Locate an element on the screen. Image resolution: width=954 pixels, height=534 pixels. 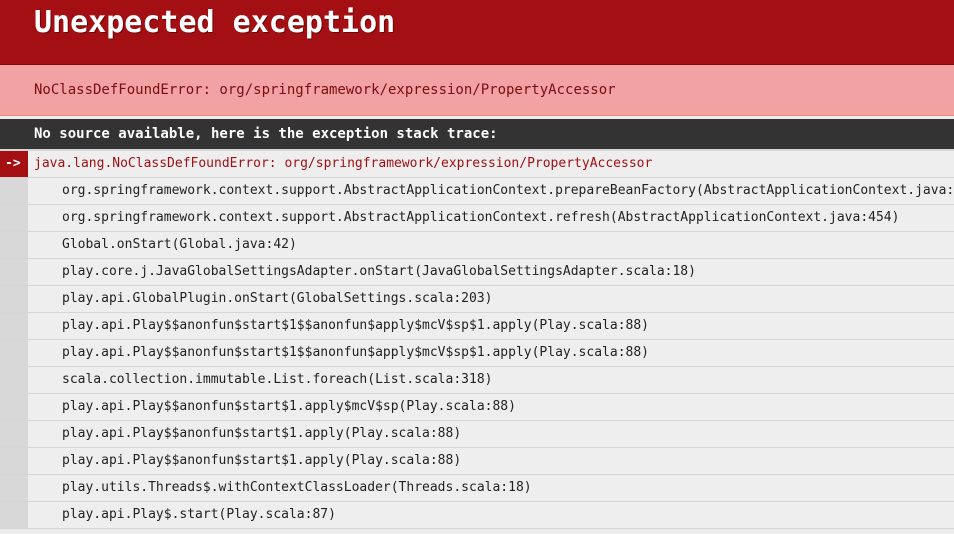
stack-trace-frame: play.api.Play$.start(Play.scala:87) is located at coordinates (199, 514).